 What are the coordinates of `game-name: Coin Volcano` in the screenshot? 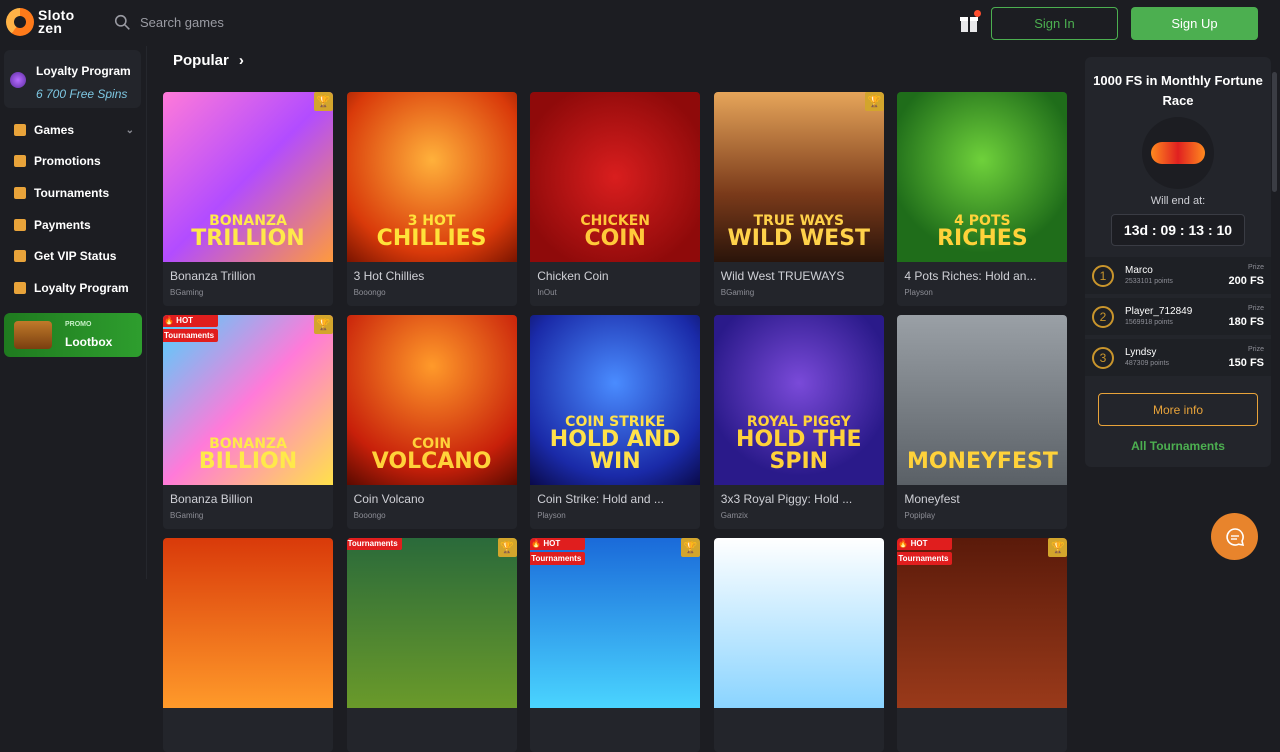 It's located at (389, 499).